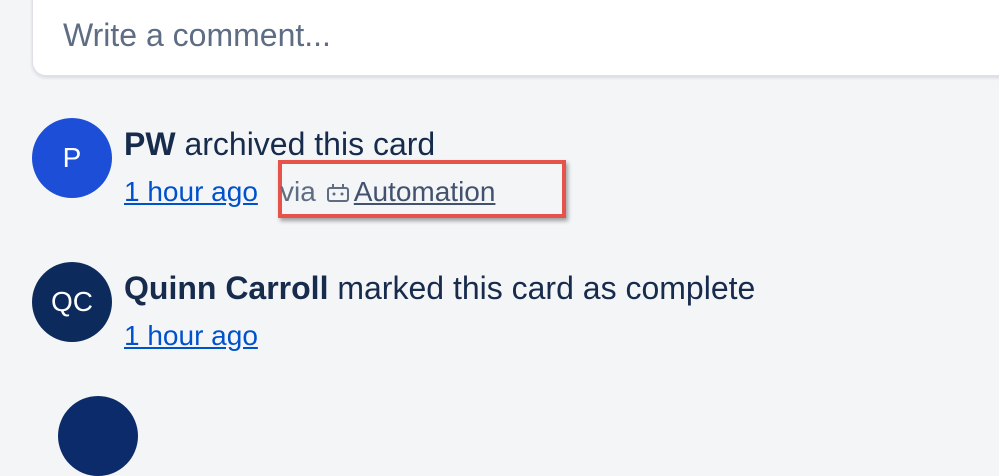 The image size is (999, 476). Describe the element at coordinates (298, 191) in the screenshot. I see `via-label: via` at that location.